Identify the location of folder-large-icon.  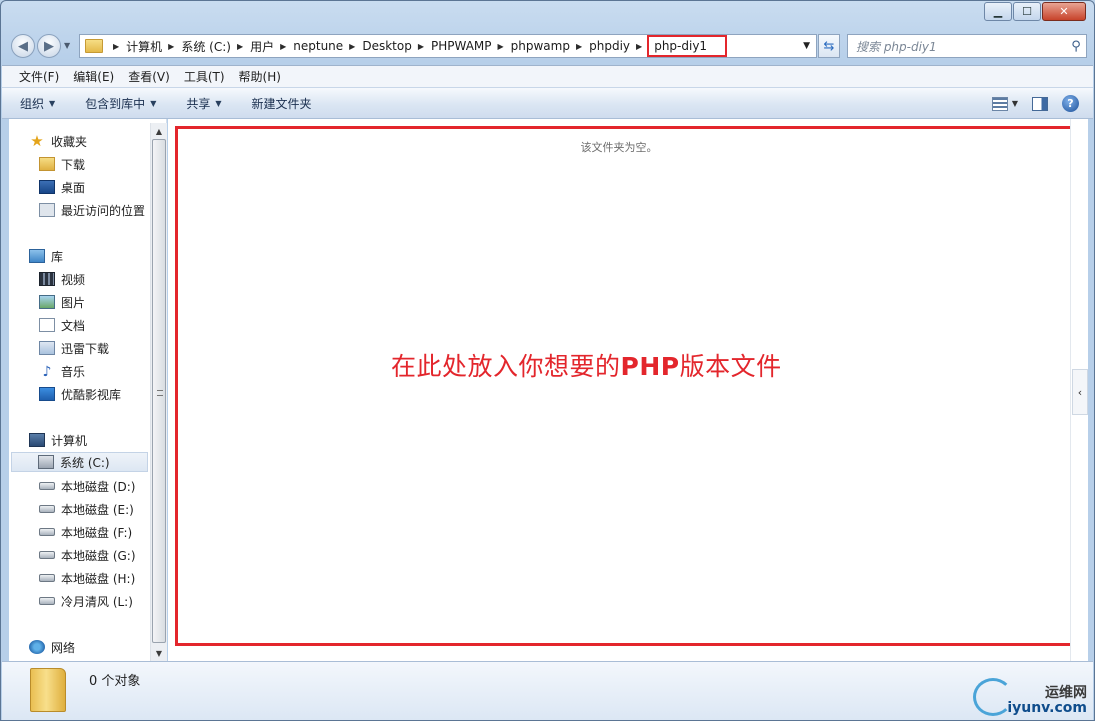
(48, 690).